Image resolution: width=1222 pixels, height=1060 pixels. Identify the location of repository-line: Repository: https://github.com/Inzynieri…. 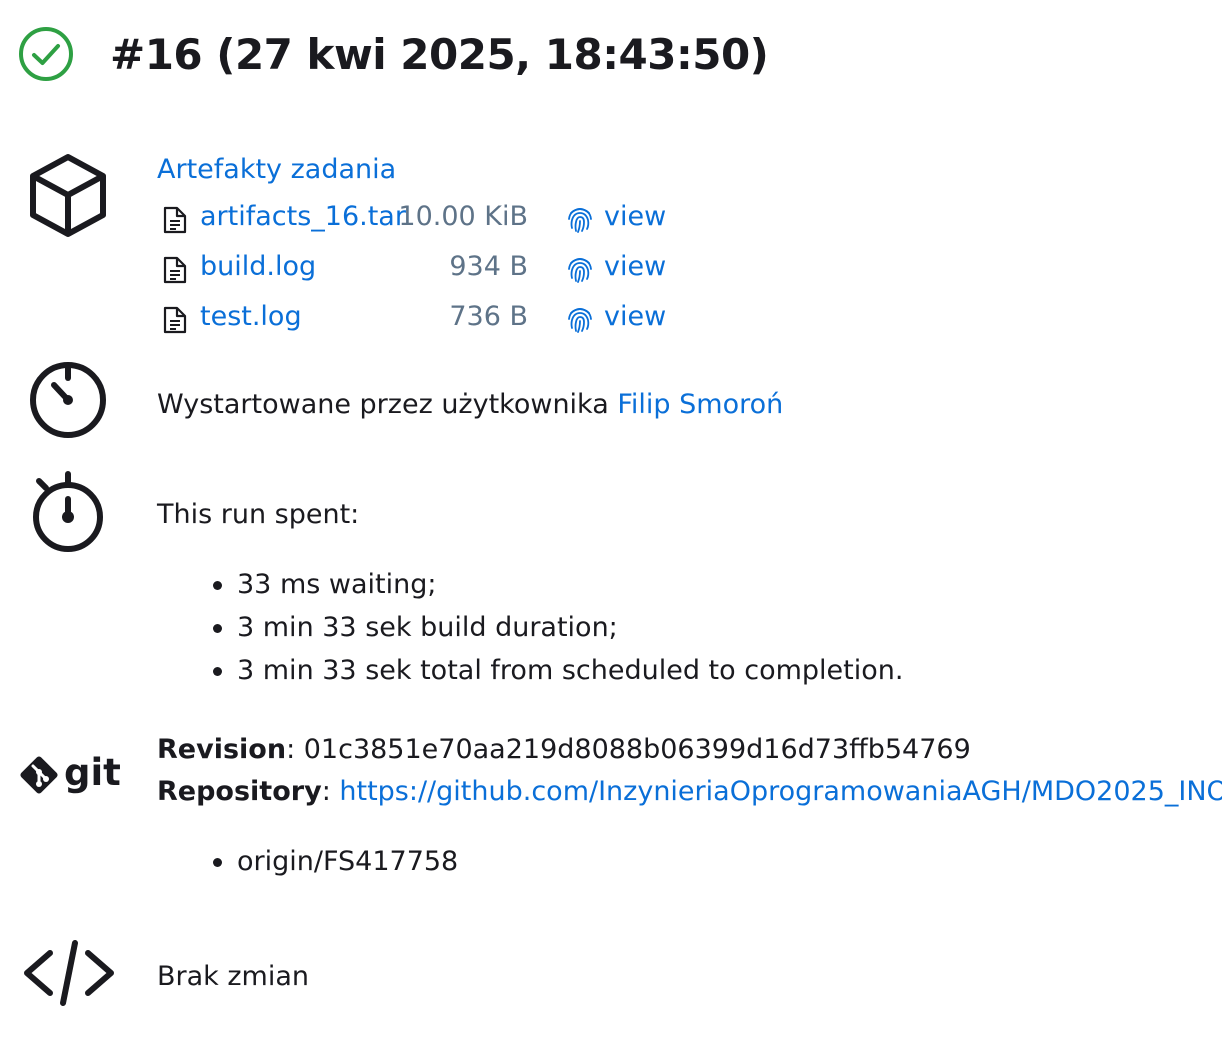
(689, 792).